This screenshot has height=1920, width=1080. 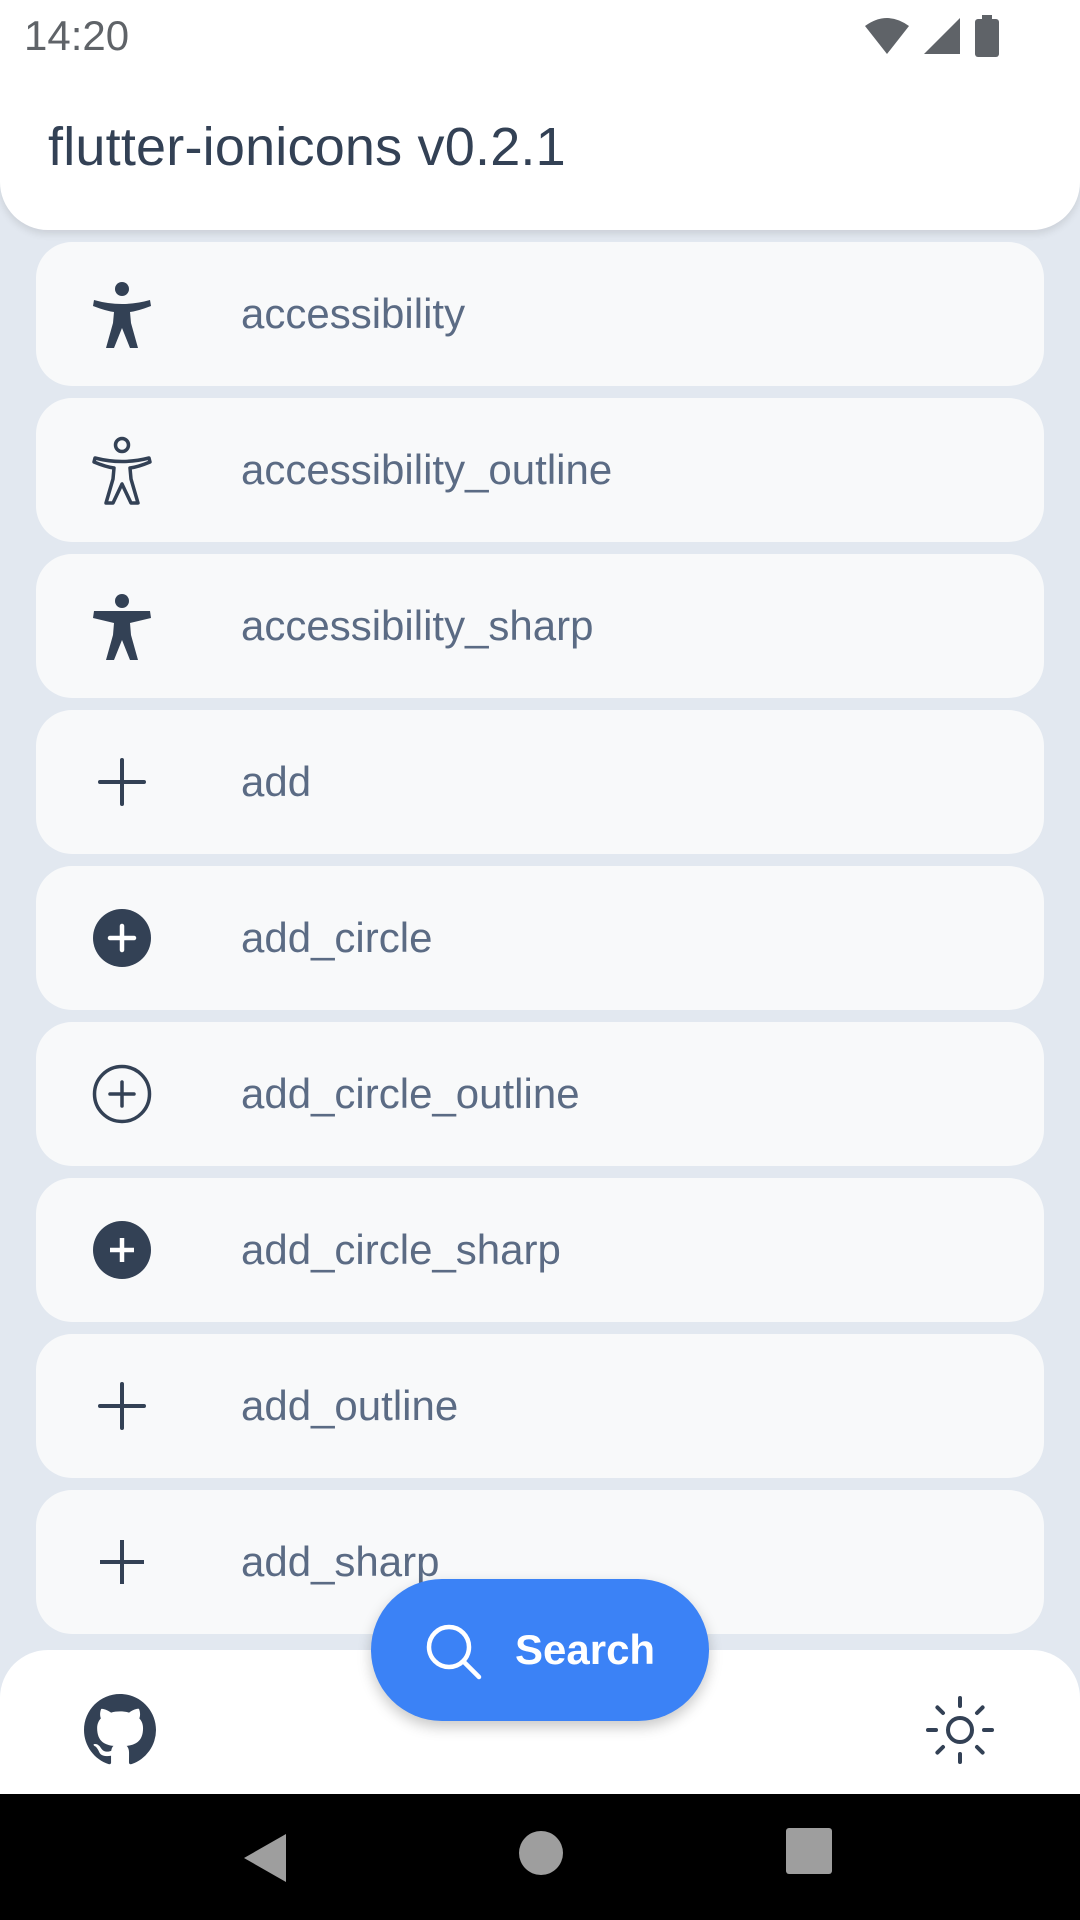 What do you see at coordinates (122, 1250) in the screenshot?
I see `add-circle-sharp-icon` at bounding box center [122, 1250].